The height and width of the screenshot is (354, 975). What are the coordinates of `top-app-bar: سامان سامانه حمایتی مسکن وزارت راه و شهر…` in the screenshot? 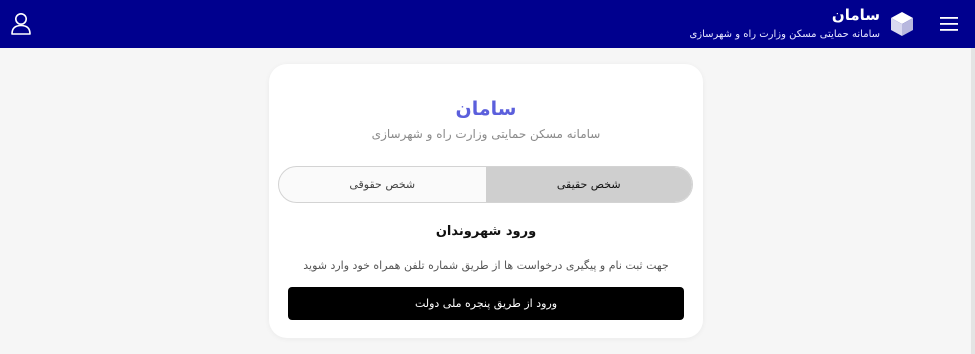 It's located at (487, 24).